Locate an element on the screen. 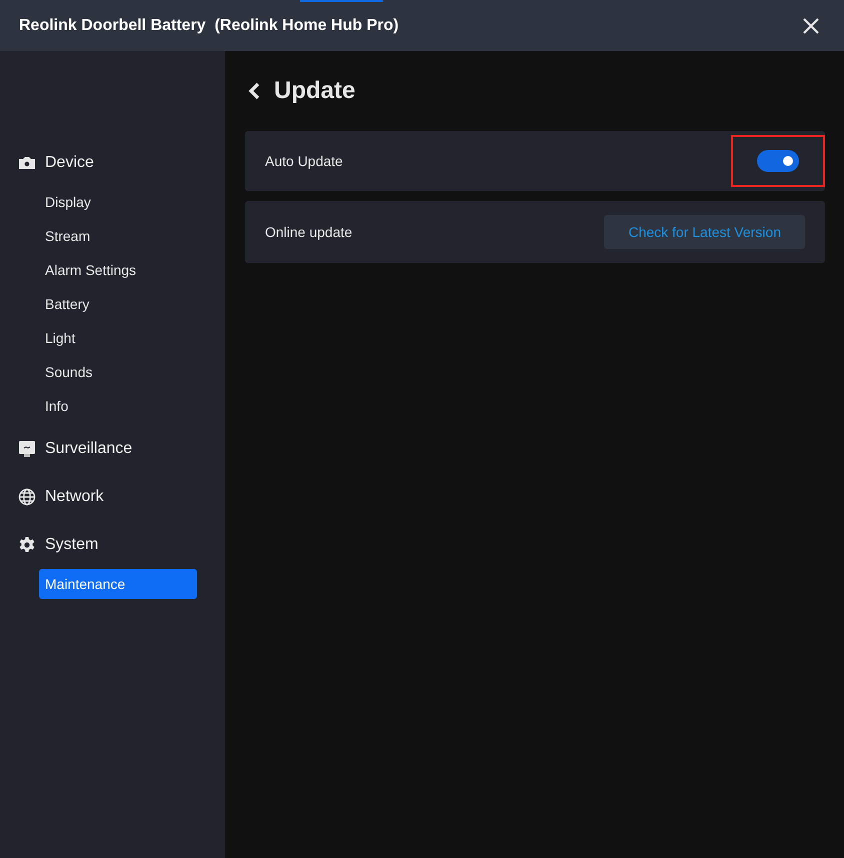 This screenshot has width=844, height=858. nav-item: Info is located at coordinates (118, 406).